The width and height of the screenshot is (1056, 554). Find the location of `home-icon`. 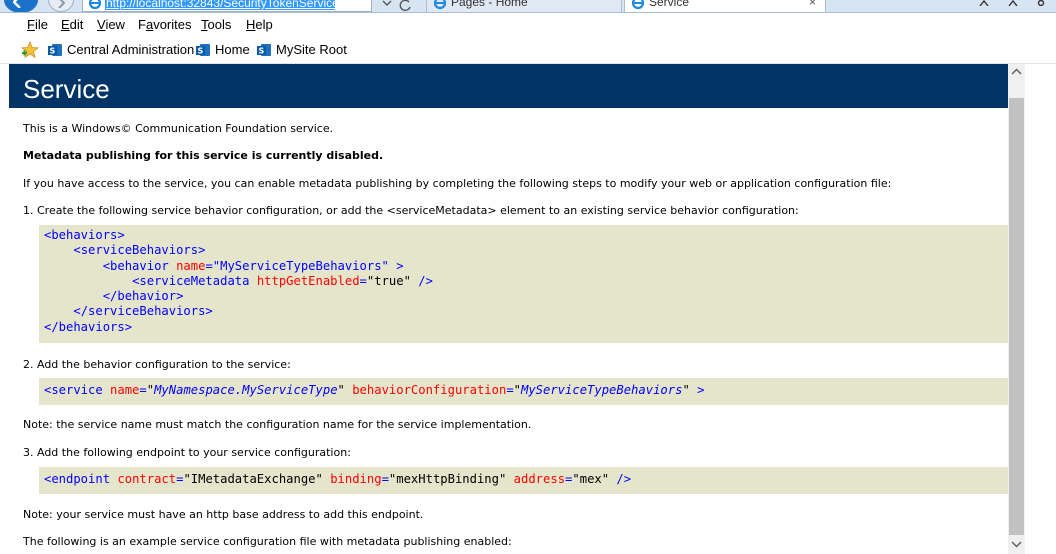

home-icon is located at coordinates (984, 3).